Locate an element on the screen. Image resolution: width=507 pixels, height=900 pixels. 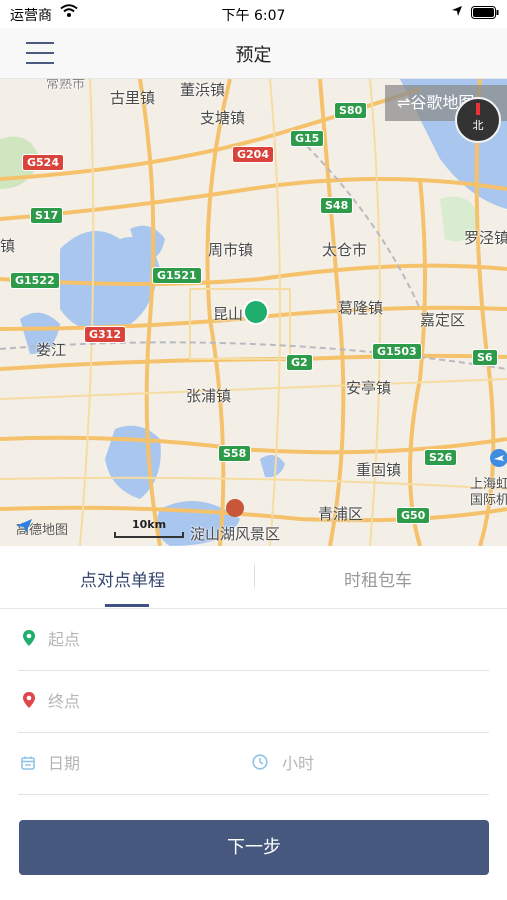
map-label: 周市镇 is located at coordinates (231, 250).